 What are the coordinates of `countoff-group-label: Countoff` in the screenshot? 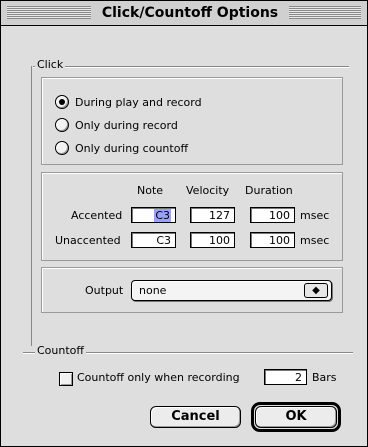 It's located at (60, 350).